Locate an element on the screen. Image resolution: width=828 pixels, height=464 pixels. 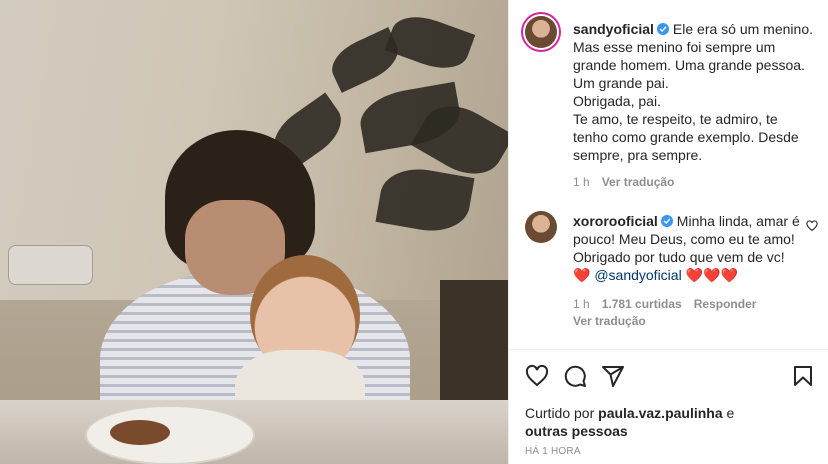
author-avatar is located at coordinates (541, 32).